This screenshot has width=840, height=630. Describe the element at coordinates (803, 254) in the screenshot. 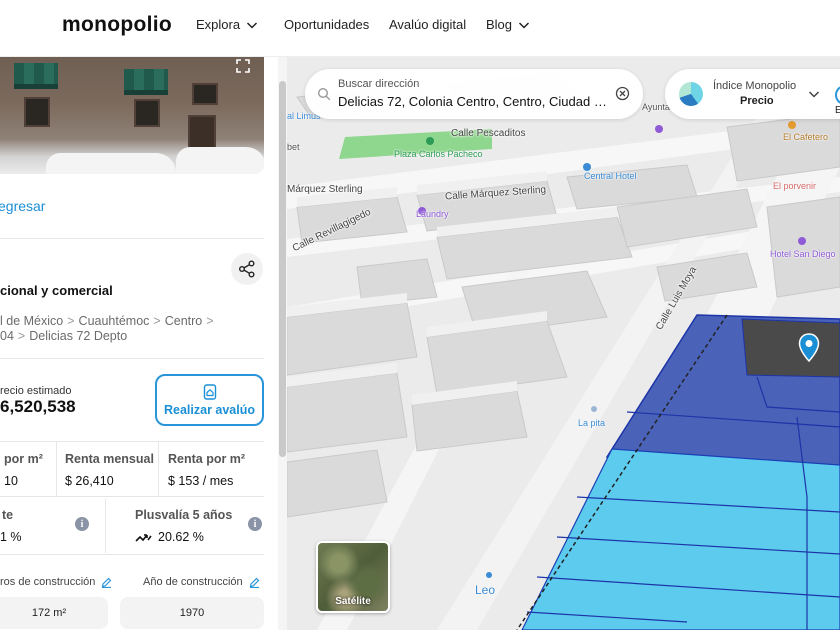

I see `place-label: Hotel San Diego` at that location.